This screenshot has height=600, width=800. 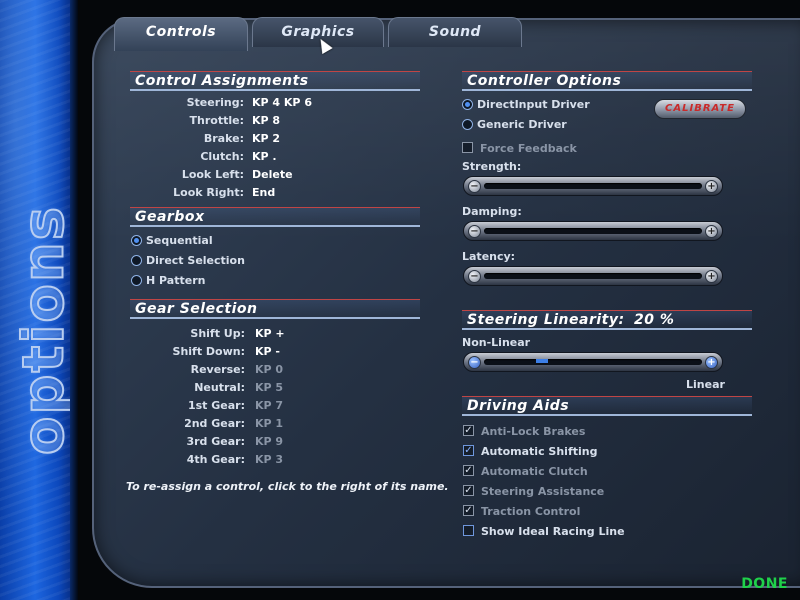 I want to click on steering-label: Steering:, so click(x=215, y=102).